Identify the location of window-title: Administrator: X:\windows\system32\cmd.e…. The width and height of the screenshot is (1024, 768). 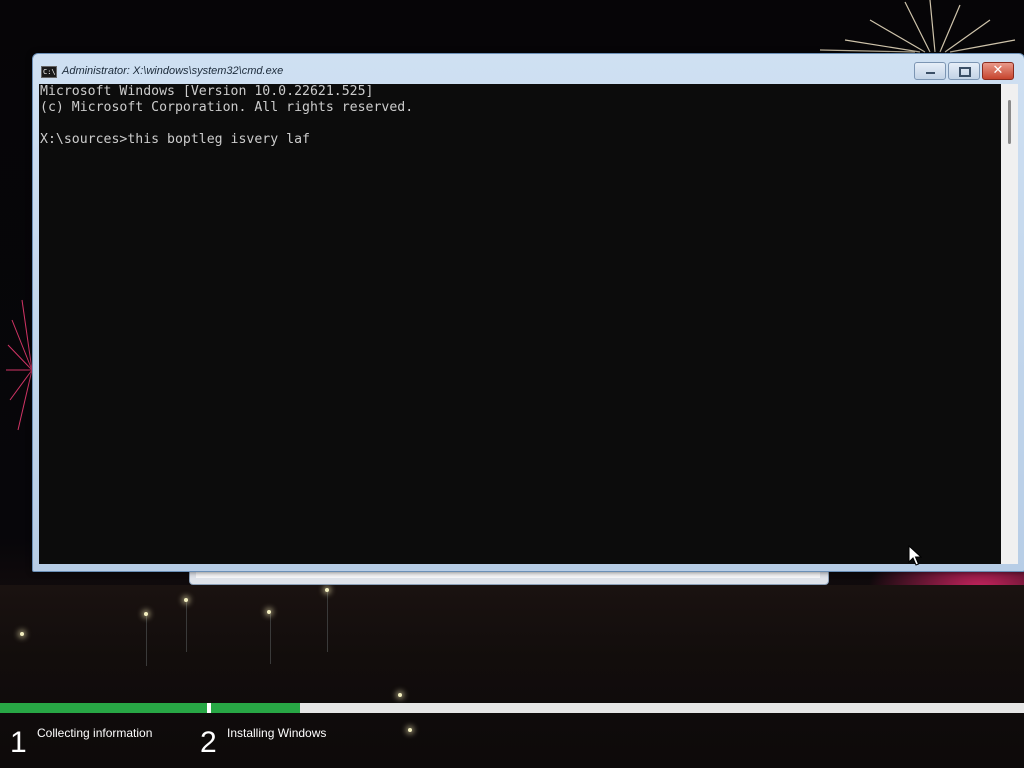
(173, 71).